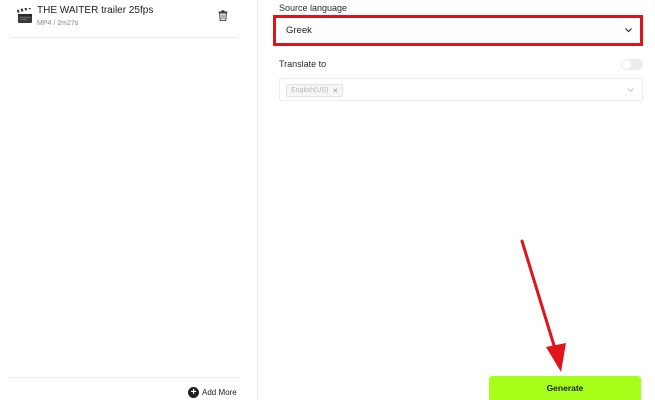 Image resolution: width=655 pixels, height=400 pixels. I want to click on file-list-item: THE WAITER trailer 25fps MP4 / 2m27s, so click(124, 19).